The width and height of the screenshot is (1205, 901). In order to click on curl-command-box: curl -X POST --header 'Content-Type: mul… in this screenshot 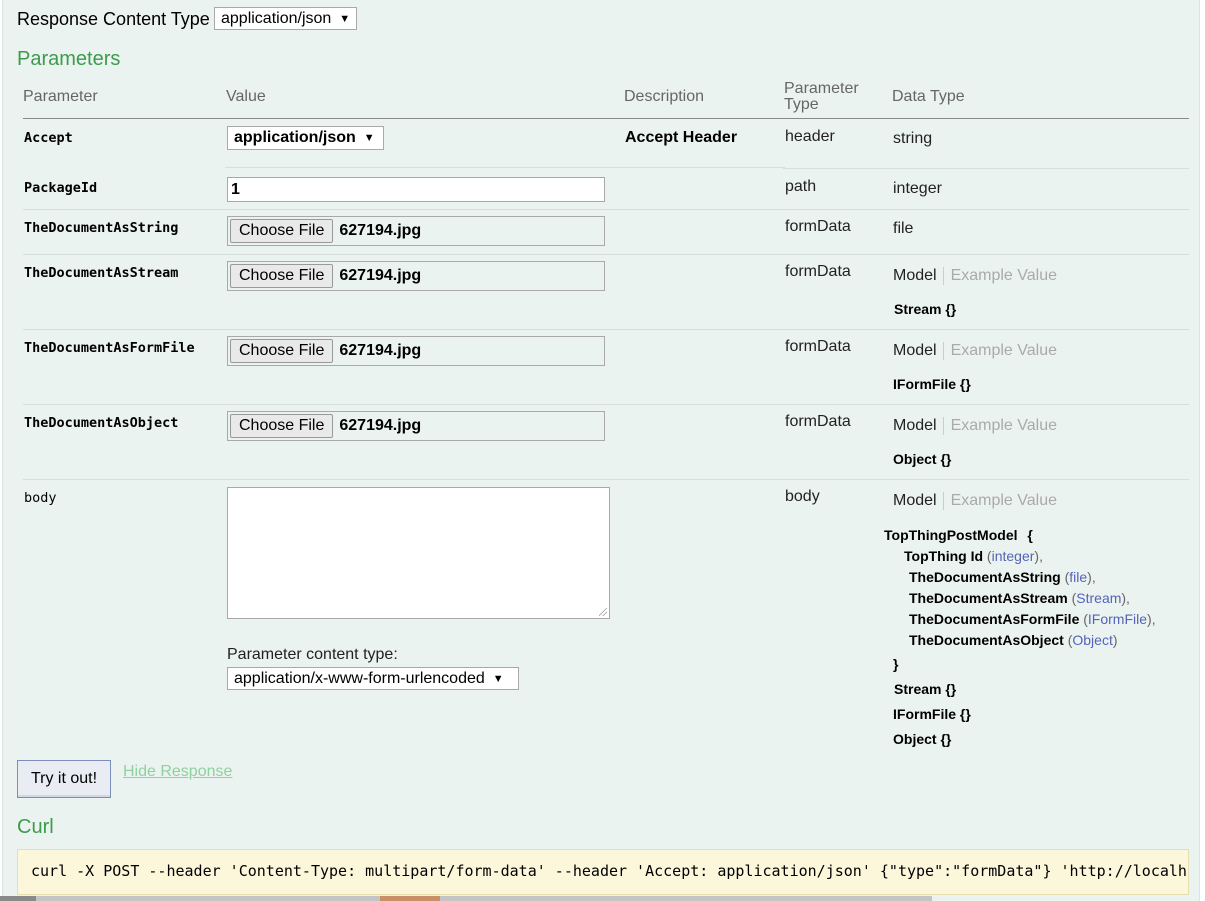, I will do `click(603, 872)`.